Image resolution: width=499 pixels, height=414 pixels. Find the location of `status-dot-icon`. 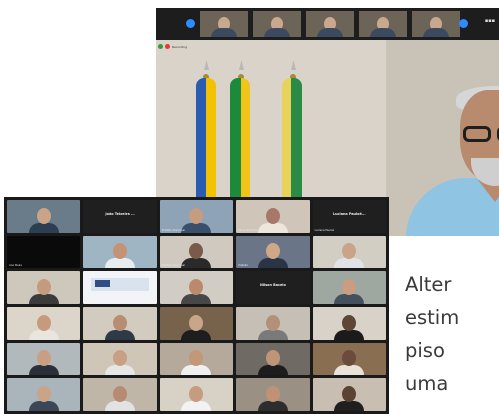

status-dot-icon is located at coordinates (160, 46).